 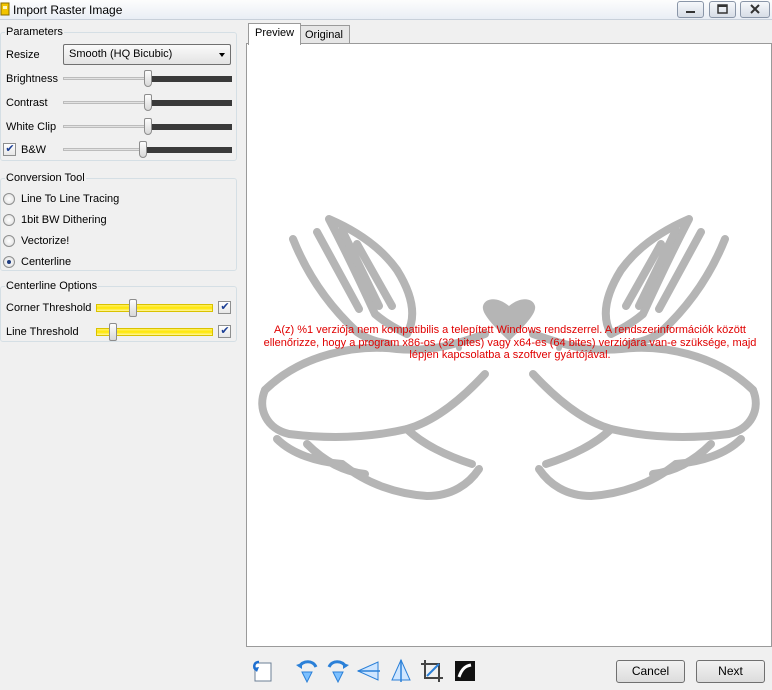 I want to click on tab-preview: Preview, so click(x=275, y=34).